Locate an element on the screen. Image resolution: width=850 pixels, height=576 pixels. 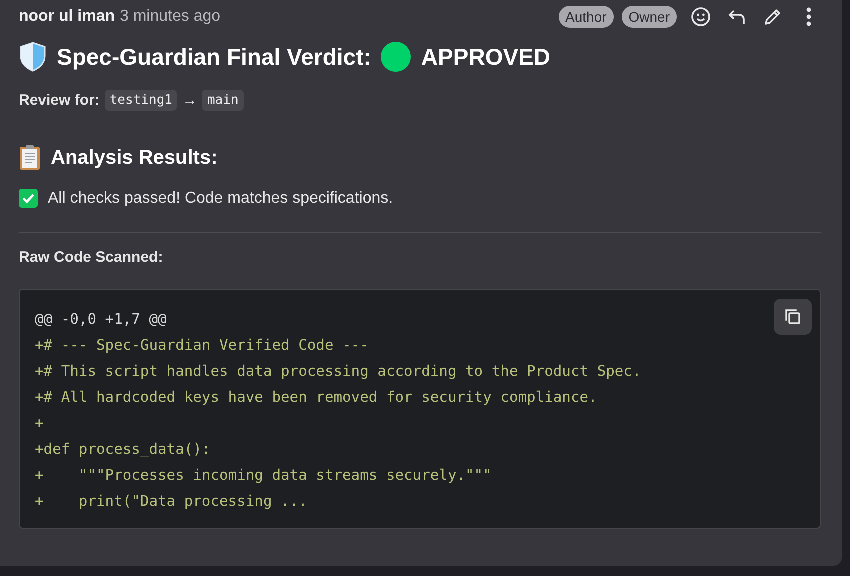
comment-time: 3 minutes ago is located at coordinates (170, 17).